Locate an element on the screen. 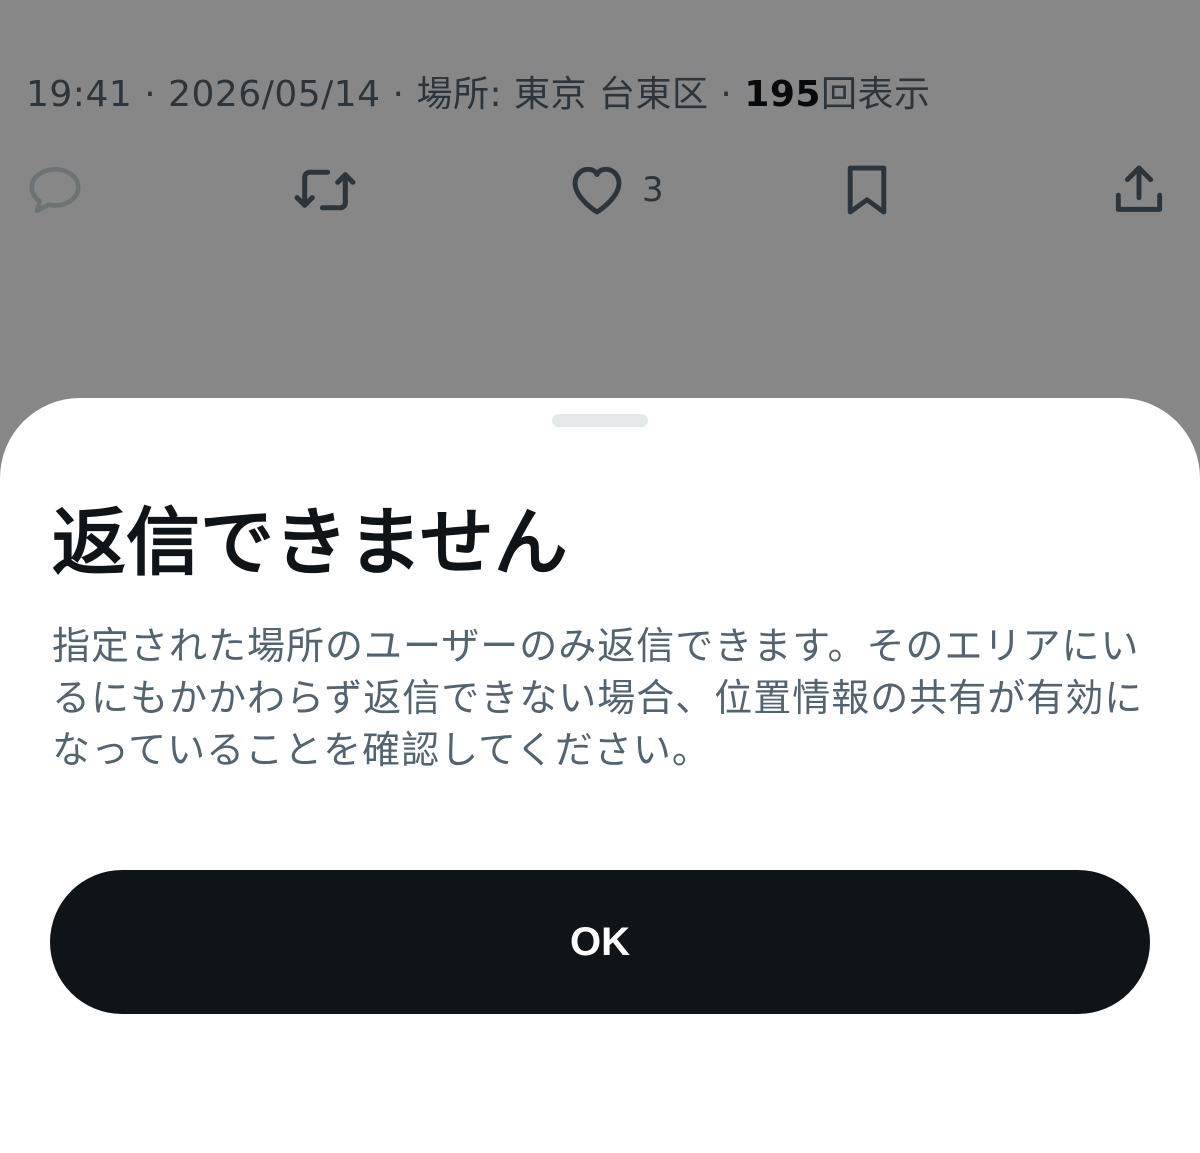 The width and height of the screenshot is (1200, 1153). ok-button: OK is located at coordinates (600, 942).